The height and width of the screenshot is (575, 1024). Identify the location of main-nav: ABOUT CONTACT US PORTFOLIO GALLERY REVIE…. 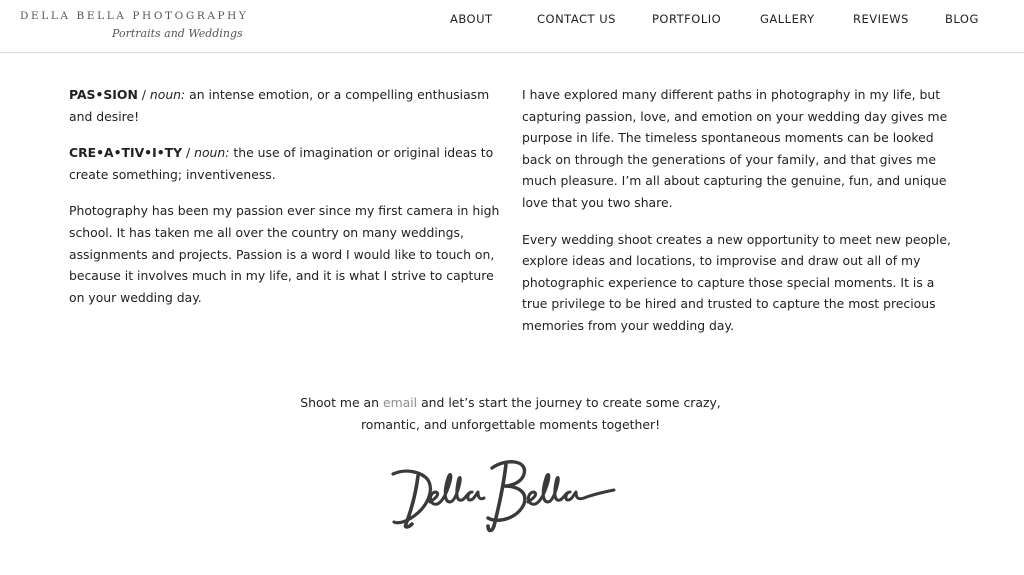
(512, 20).